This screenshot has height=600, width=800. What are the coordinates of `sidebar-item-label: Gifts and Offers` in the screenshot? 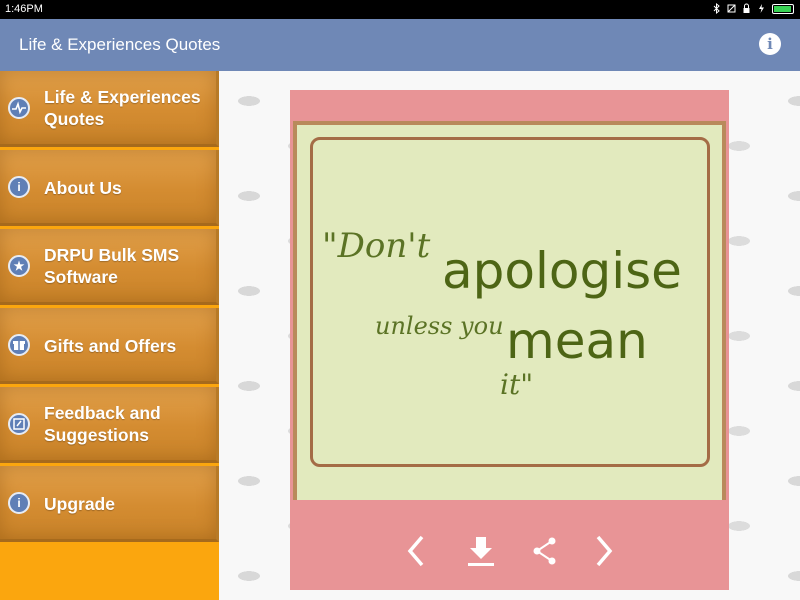 It's located at (110, 346).